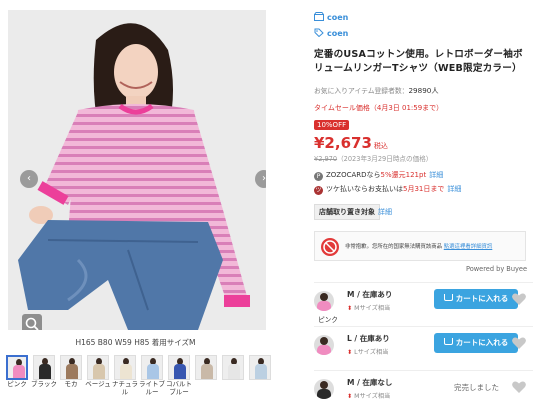 This screenshot has width=533, height=400. What do you see at coordinates (319, 32) in the screenshot?
I see `tag-icon` at bounding box center [319, 32].